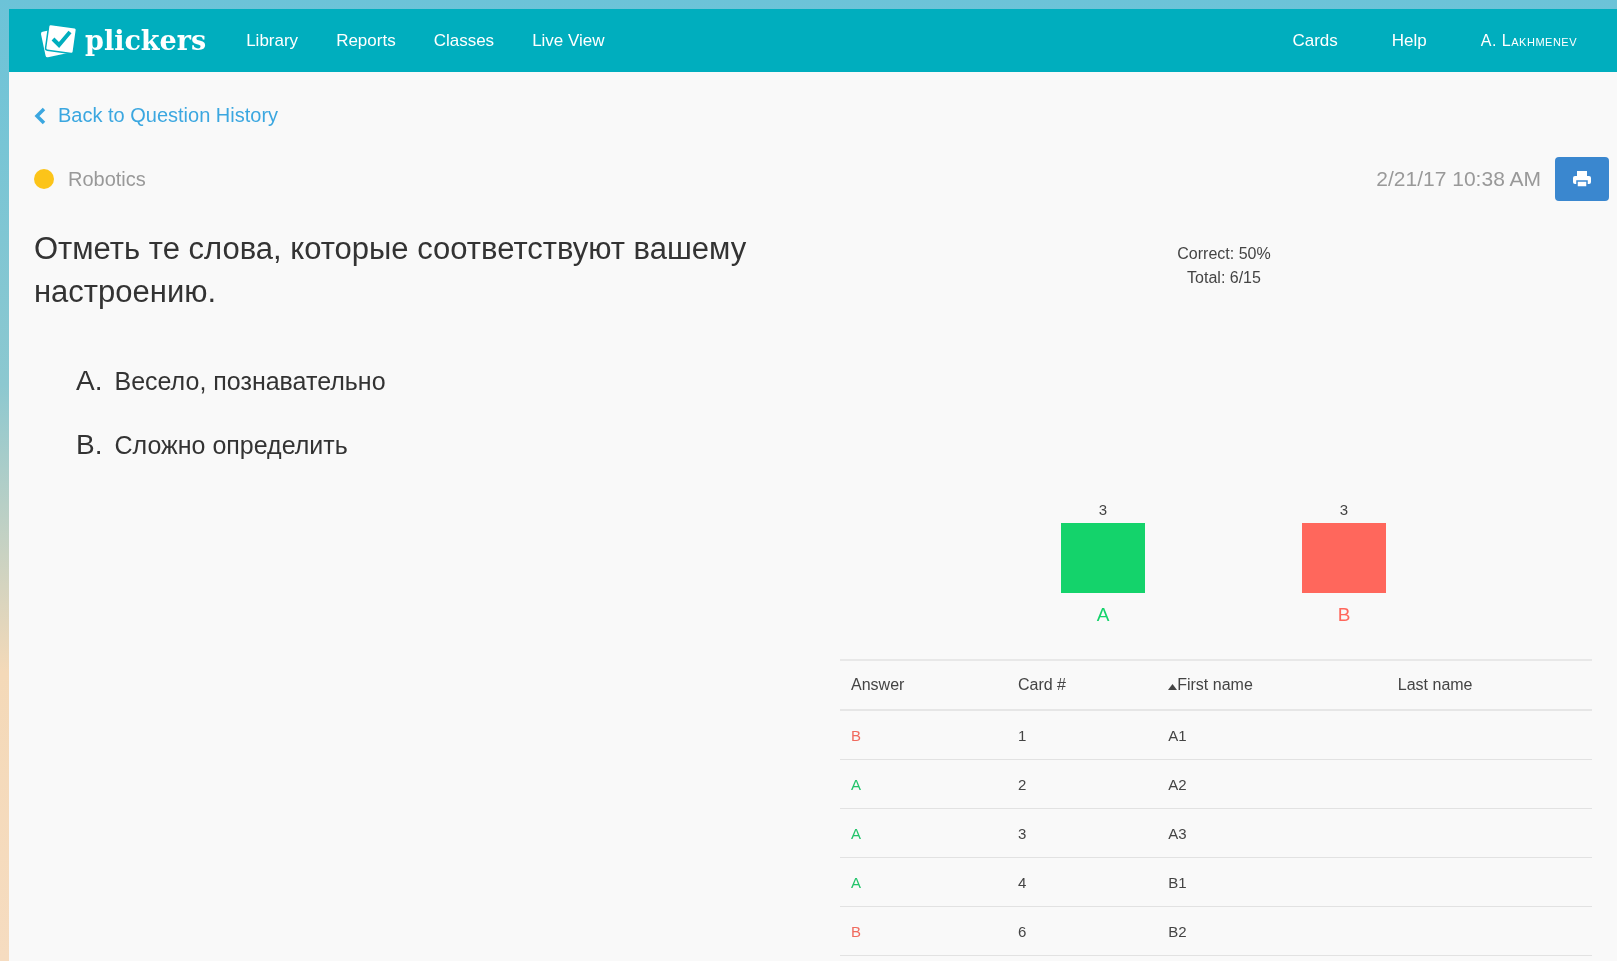 Image resolution: width=1617 pixels, height=961 pixels. Describe the element at coordinates (1082, 931) in the screenshot. I see `table-cell: 6` at that location.